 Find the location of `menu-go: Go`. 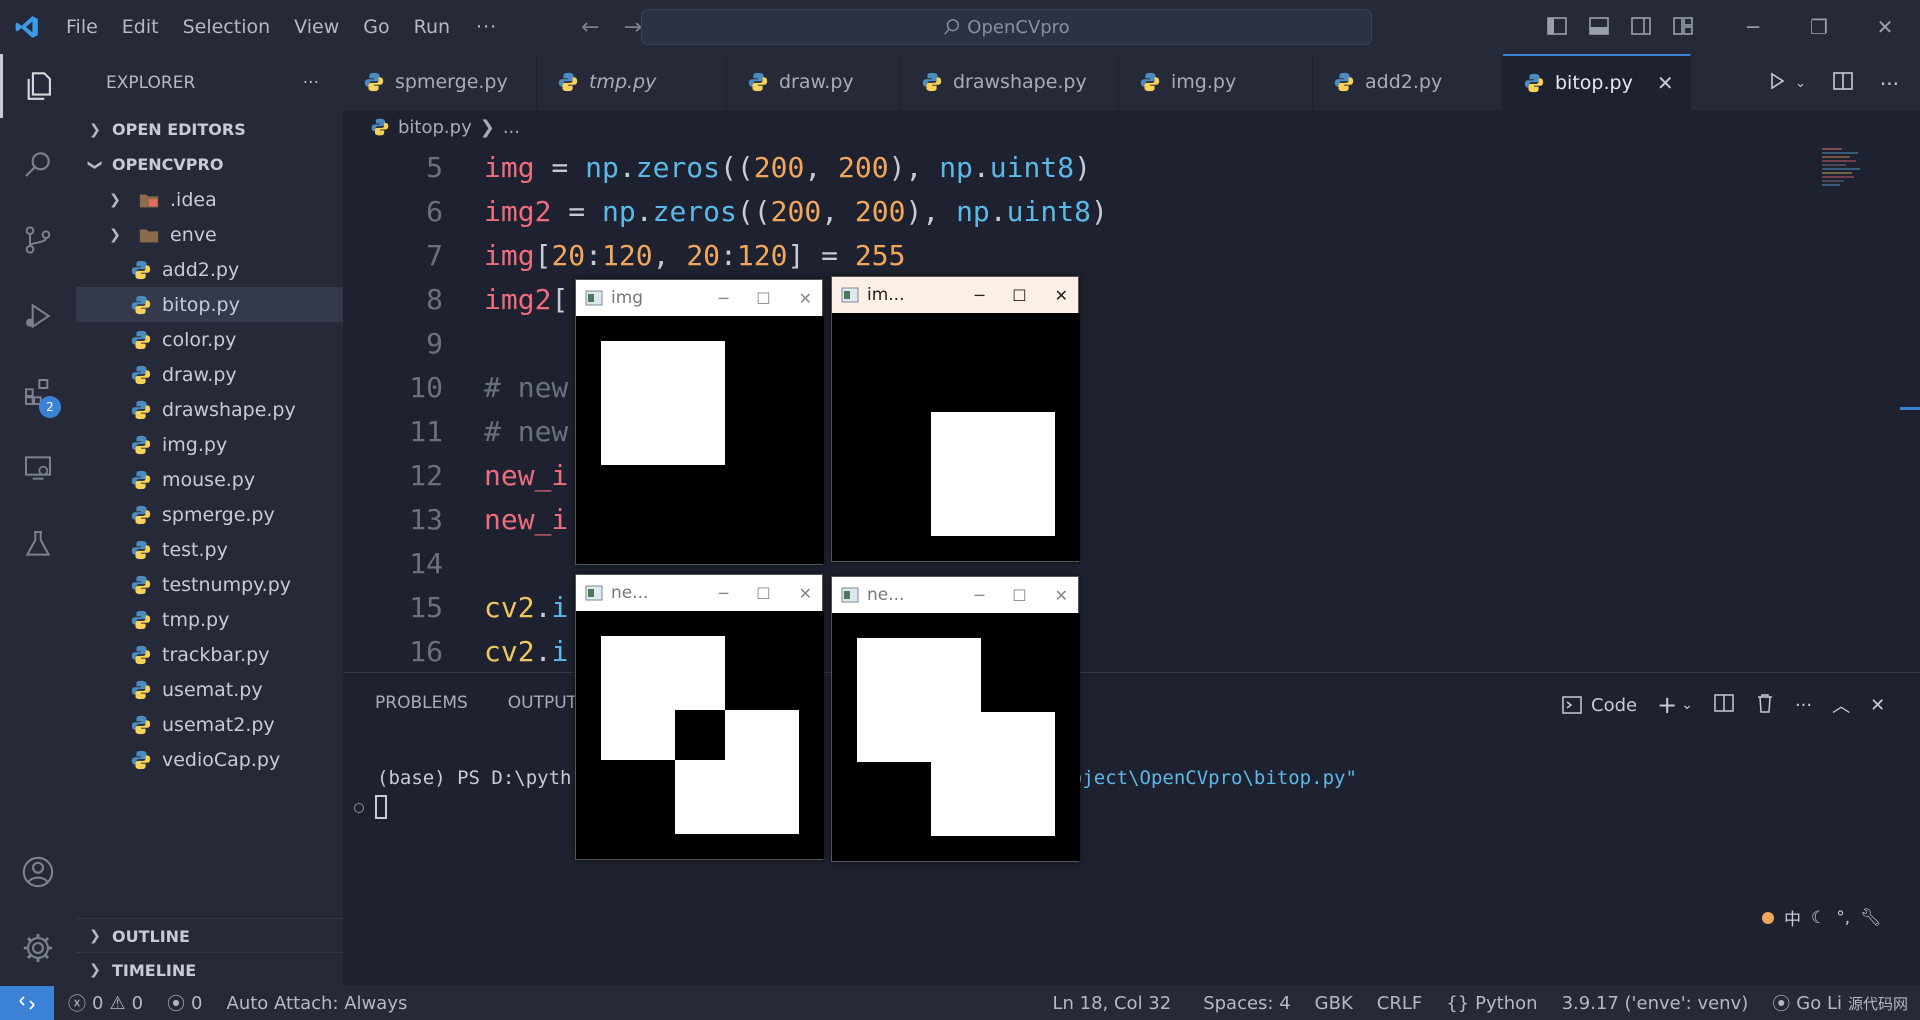

menu-go: Go is located at coordinates (376, 27).